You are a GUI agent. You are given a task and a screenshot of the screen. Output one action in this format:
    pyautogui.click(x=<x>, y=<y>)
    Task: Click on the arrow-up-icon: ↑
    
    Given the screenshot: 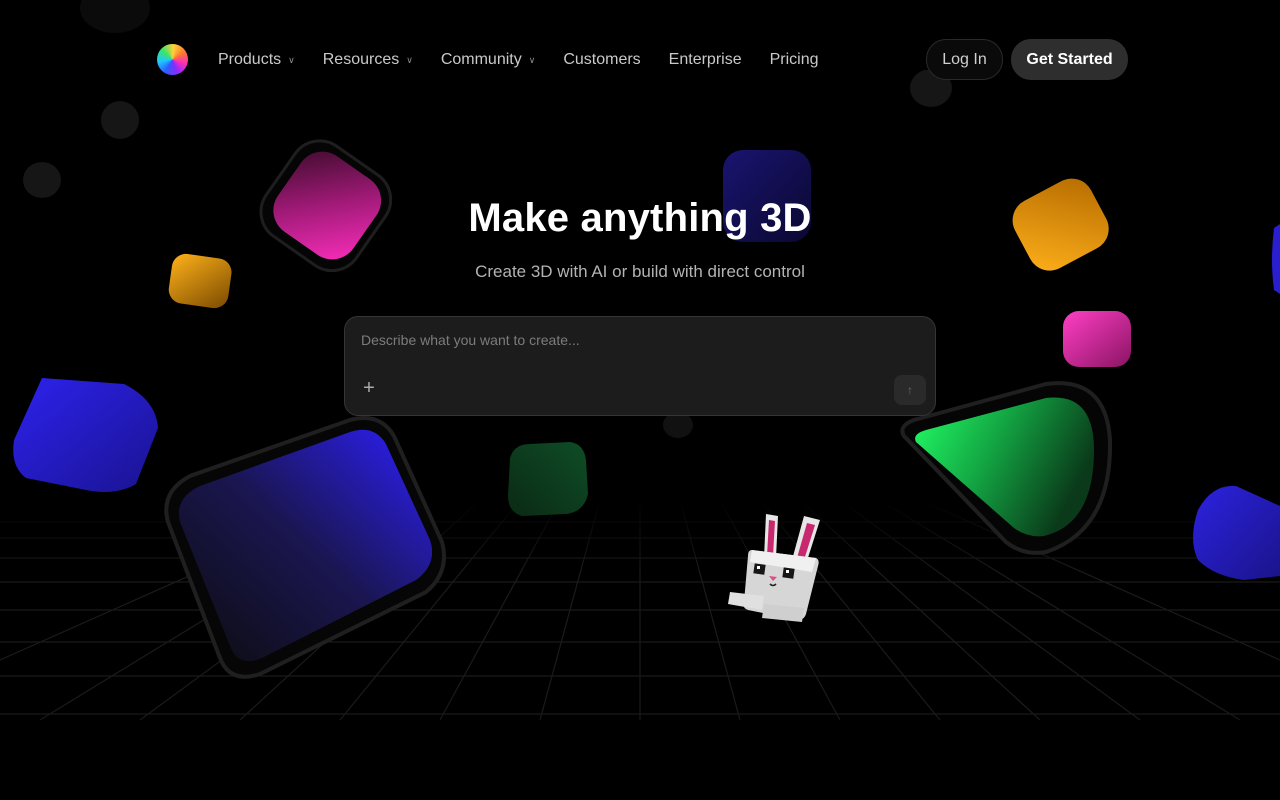 What is the action you would take?
    pyautogui.click(x=910, y=390)
    